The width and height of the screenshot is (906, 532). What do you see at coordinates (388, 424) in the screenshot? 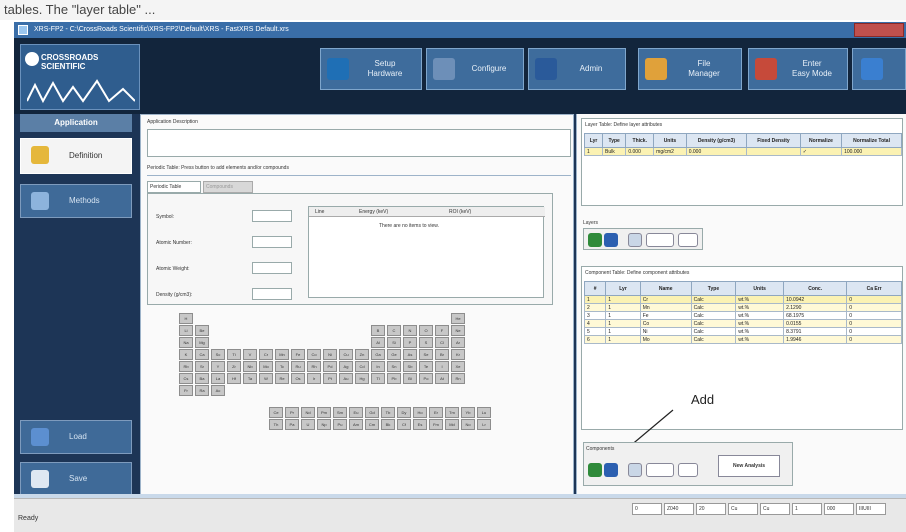
I see `element-bk-button: Bk` at bounding box center [388, 424].